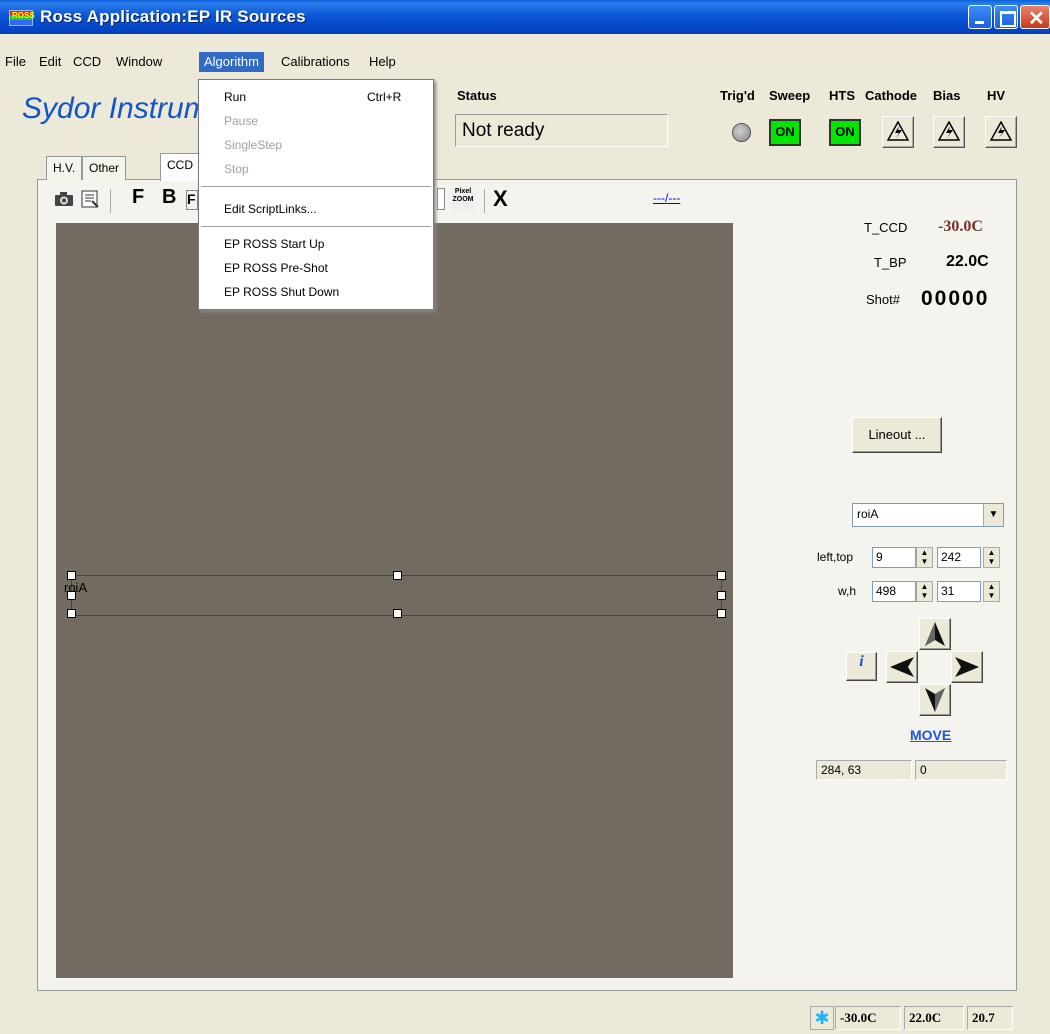  Describe the element at coordinates (891, 95) in the screenshot. I see `cathode-label: Cathode` at that location.